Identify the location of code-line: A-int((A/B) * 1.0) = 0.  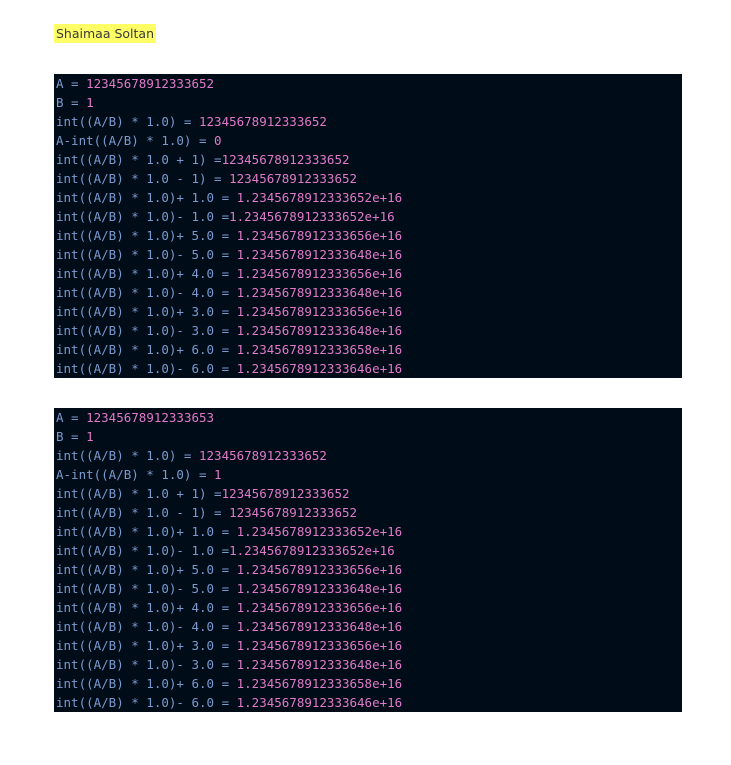
(369, 140).